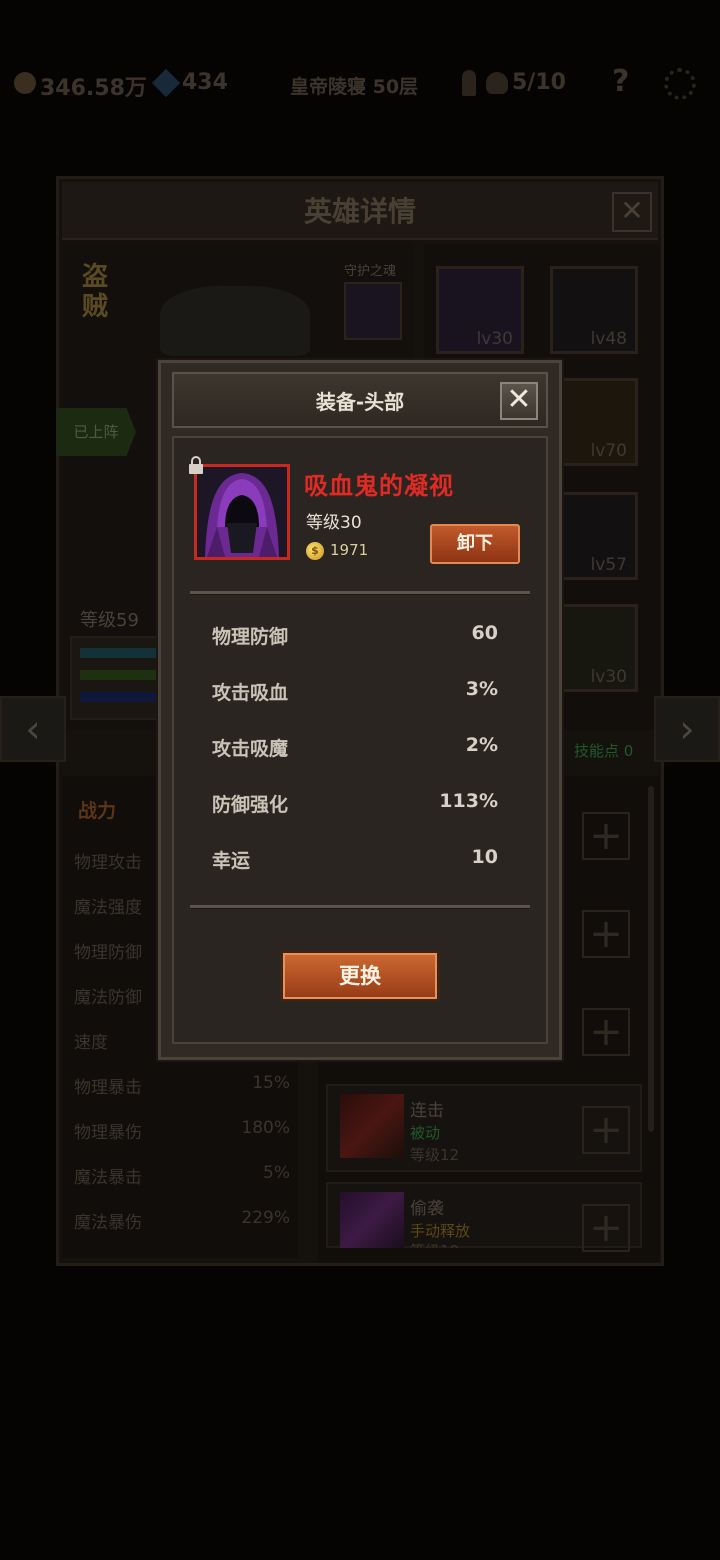 The image size is (720, 1560). Describe the element at coordinates (360, 402) in the screenshot. I see `equipment-dialog-title: 装备-头部` at that location.